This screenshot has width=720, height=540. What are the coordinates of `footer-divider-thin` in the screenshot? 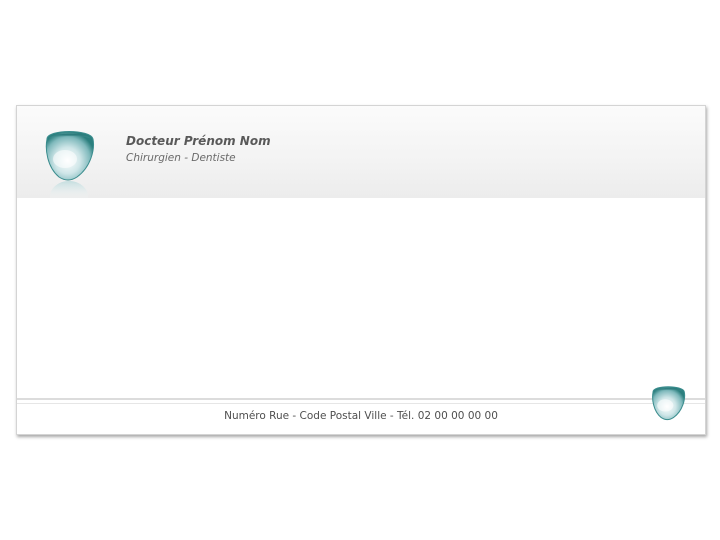 It's located at (361, 403).